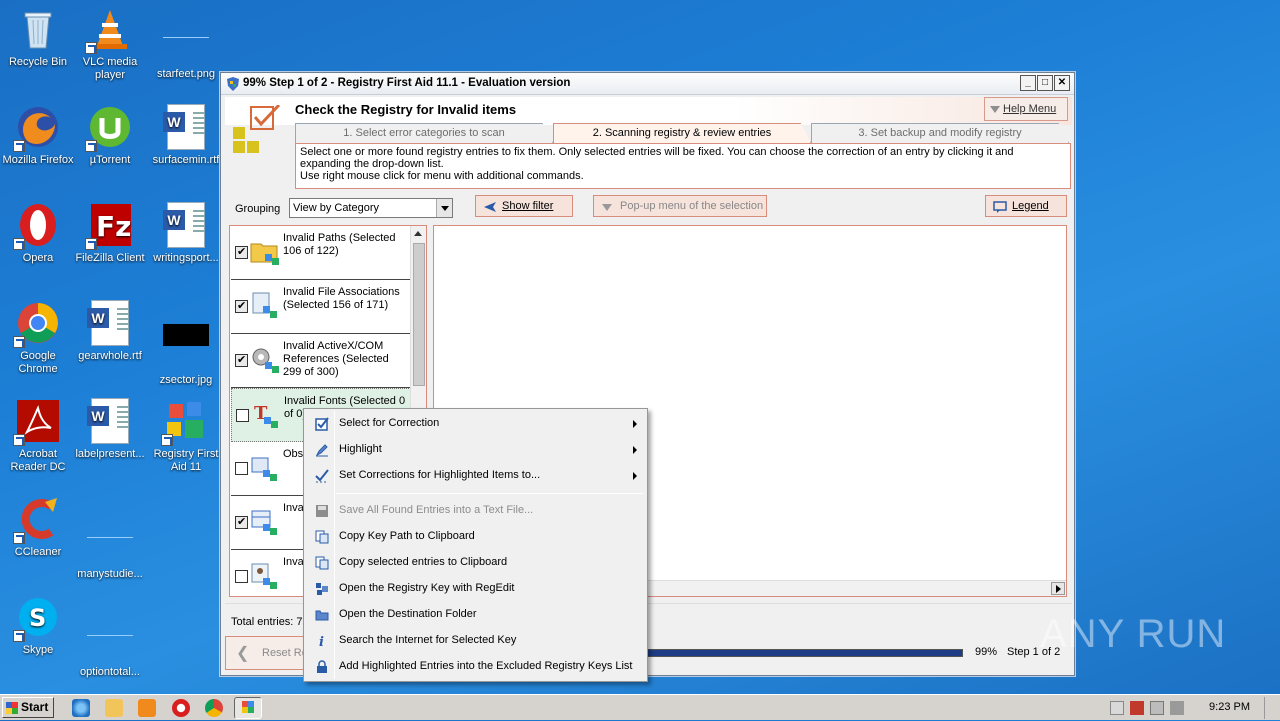 This screenshot has height=721, width=1280. I want to click on menu-item-label: Copy Key Path to Clipboard, so click(407, 536).